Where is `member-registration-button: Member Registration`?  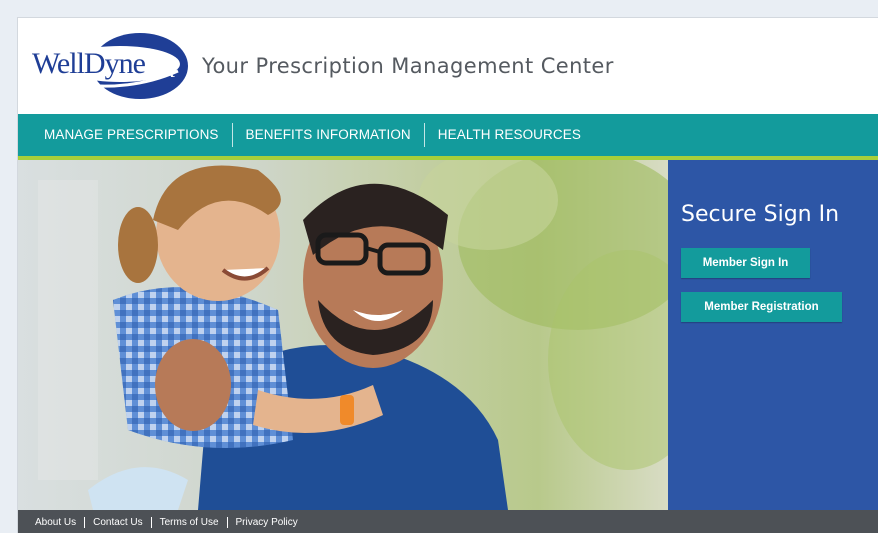
member-registration-button: Member Registration is located at coordinates (761, 307).